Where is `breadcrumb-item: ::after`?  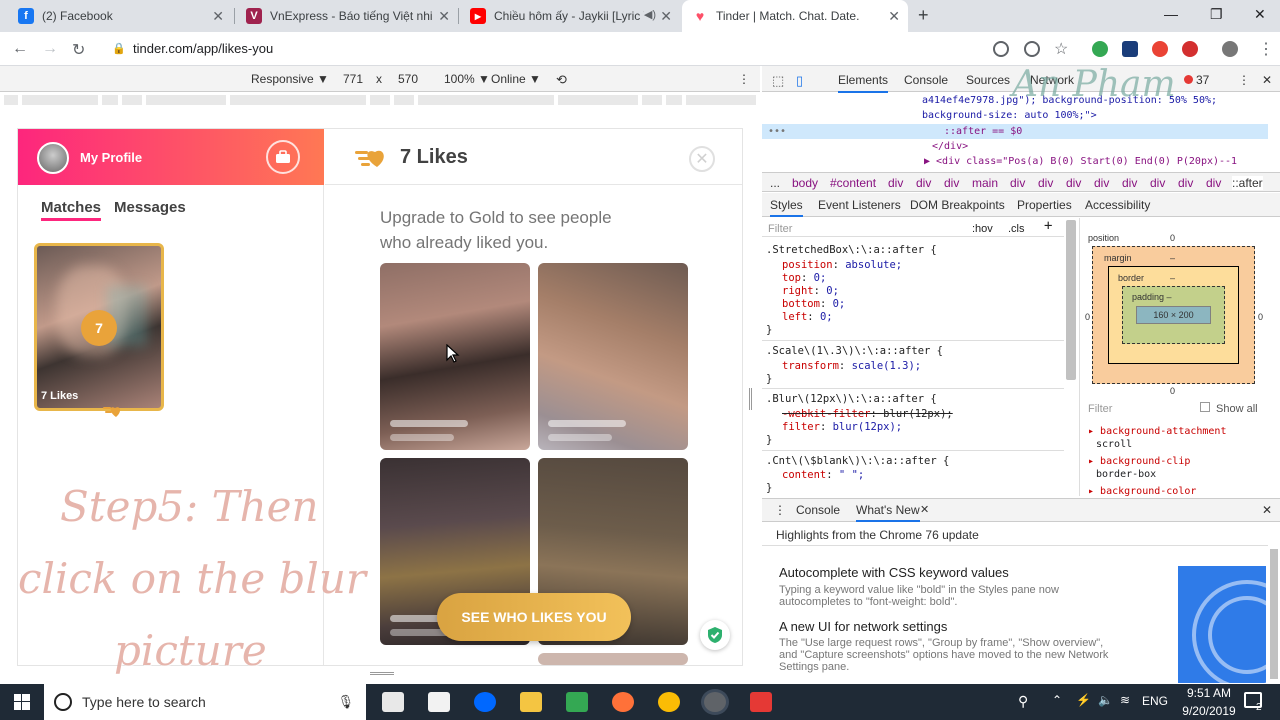 breadcrumb-item: ::after is located at coordinates (1247, 183).